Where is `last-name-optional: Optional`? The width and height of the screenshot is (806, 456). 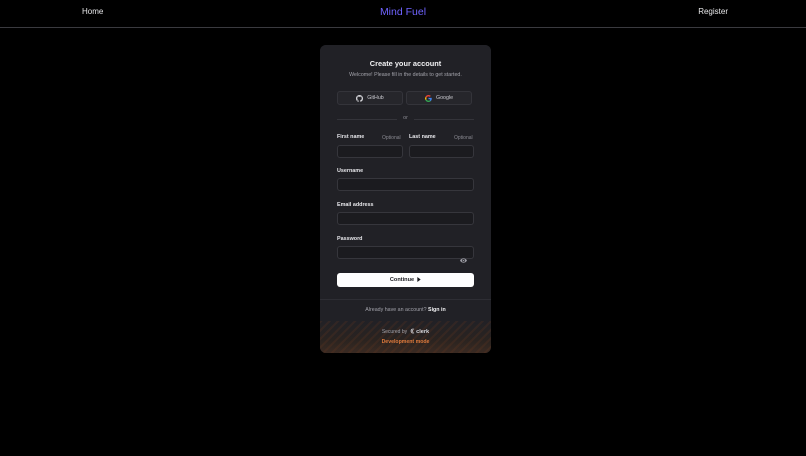
last-name-optional: Optional is located at coordinates (463, 138).